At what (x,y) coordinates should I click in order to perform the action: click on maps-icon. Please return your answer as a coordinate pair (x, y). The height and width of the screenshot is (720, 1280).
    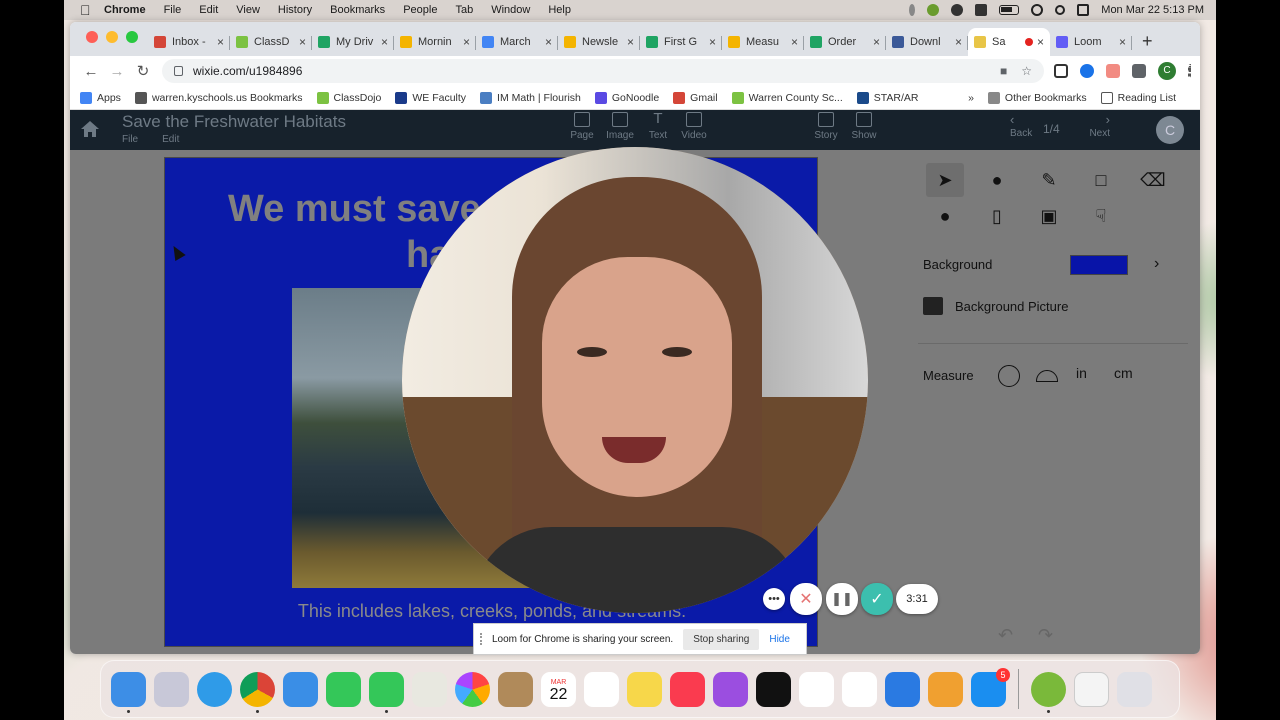
    Looking at the image, I should click on (429, 689).